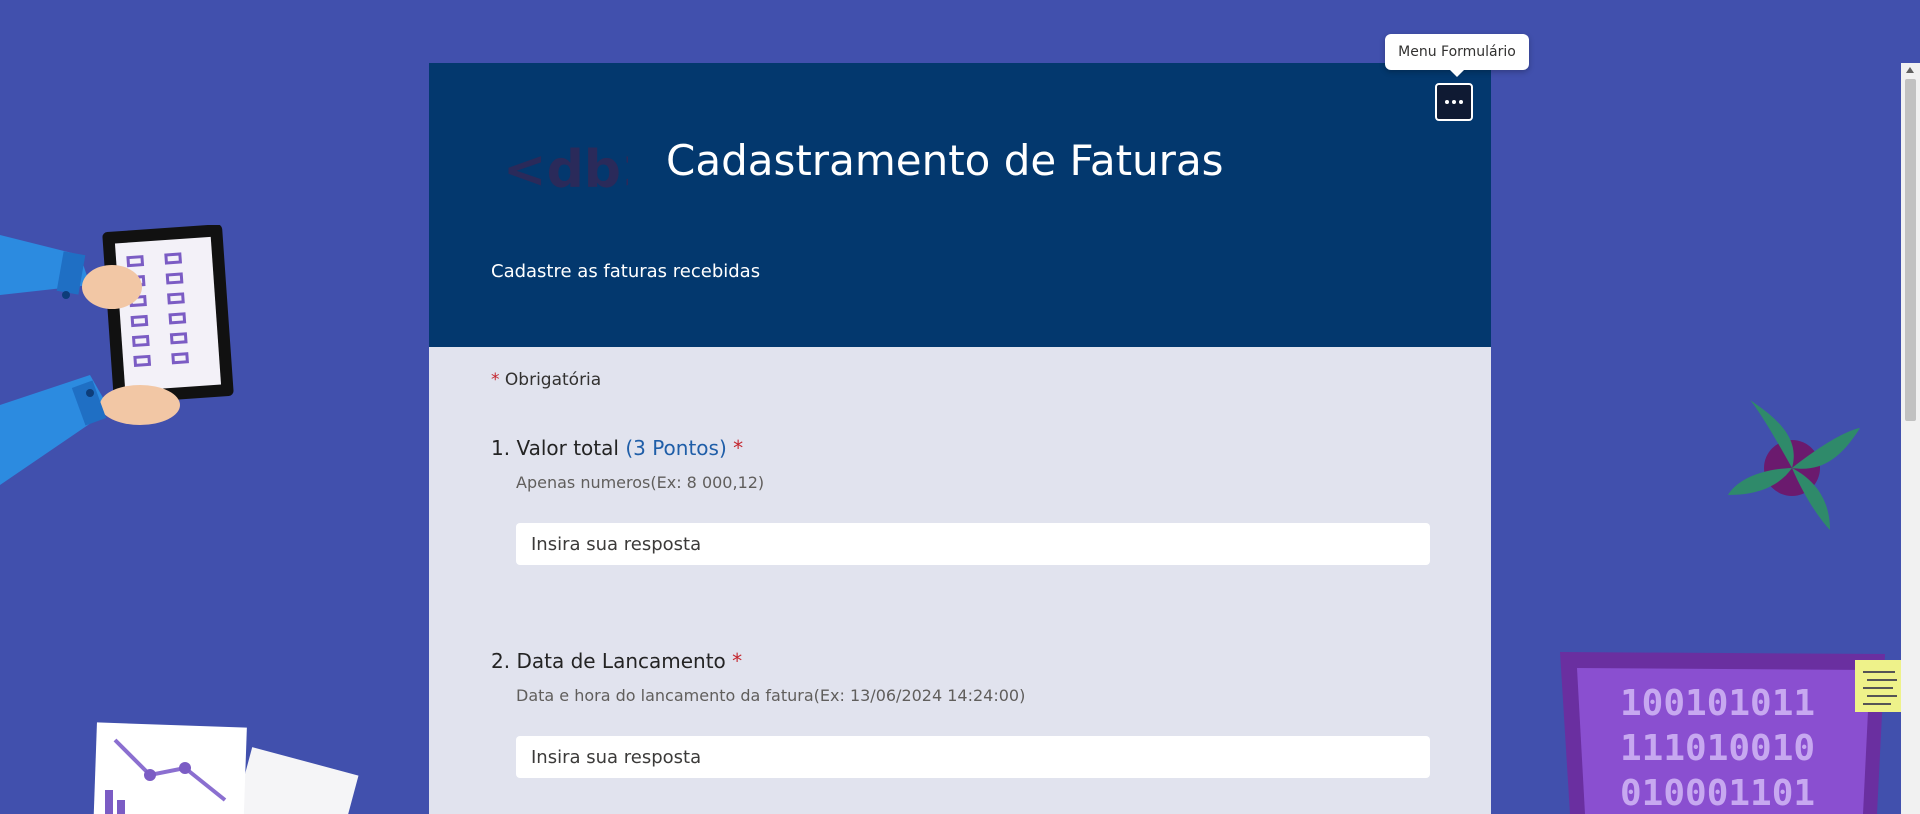 The image size is (1920, 814). What do you see at coordinates (553, 380) in the screenshot?
I see `required-note-label: Obrigatória` at bounding box center [553, 380].